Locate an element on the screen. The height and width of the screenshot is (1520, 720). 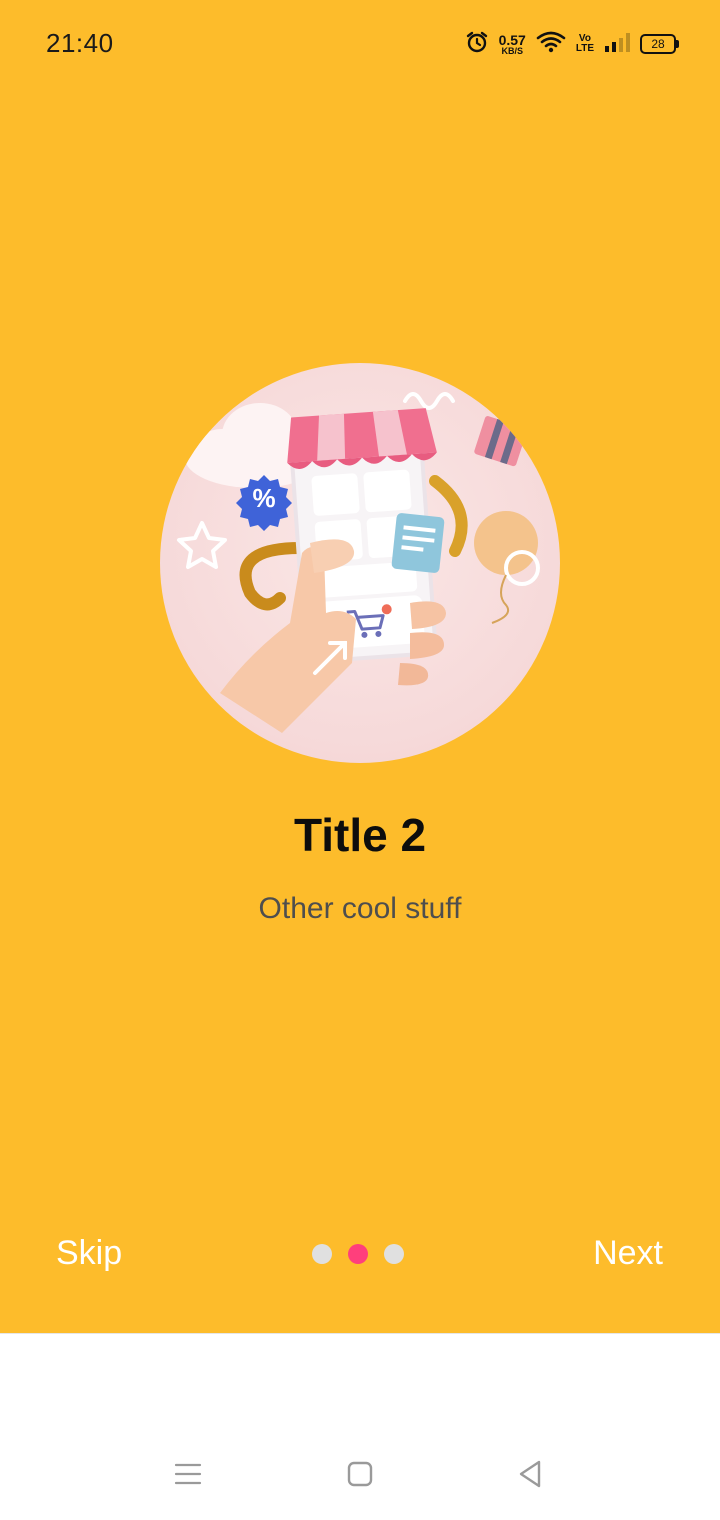
navigation-bar is located at coordinates (360, 1476).